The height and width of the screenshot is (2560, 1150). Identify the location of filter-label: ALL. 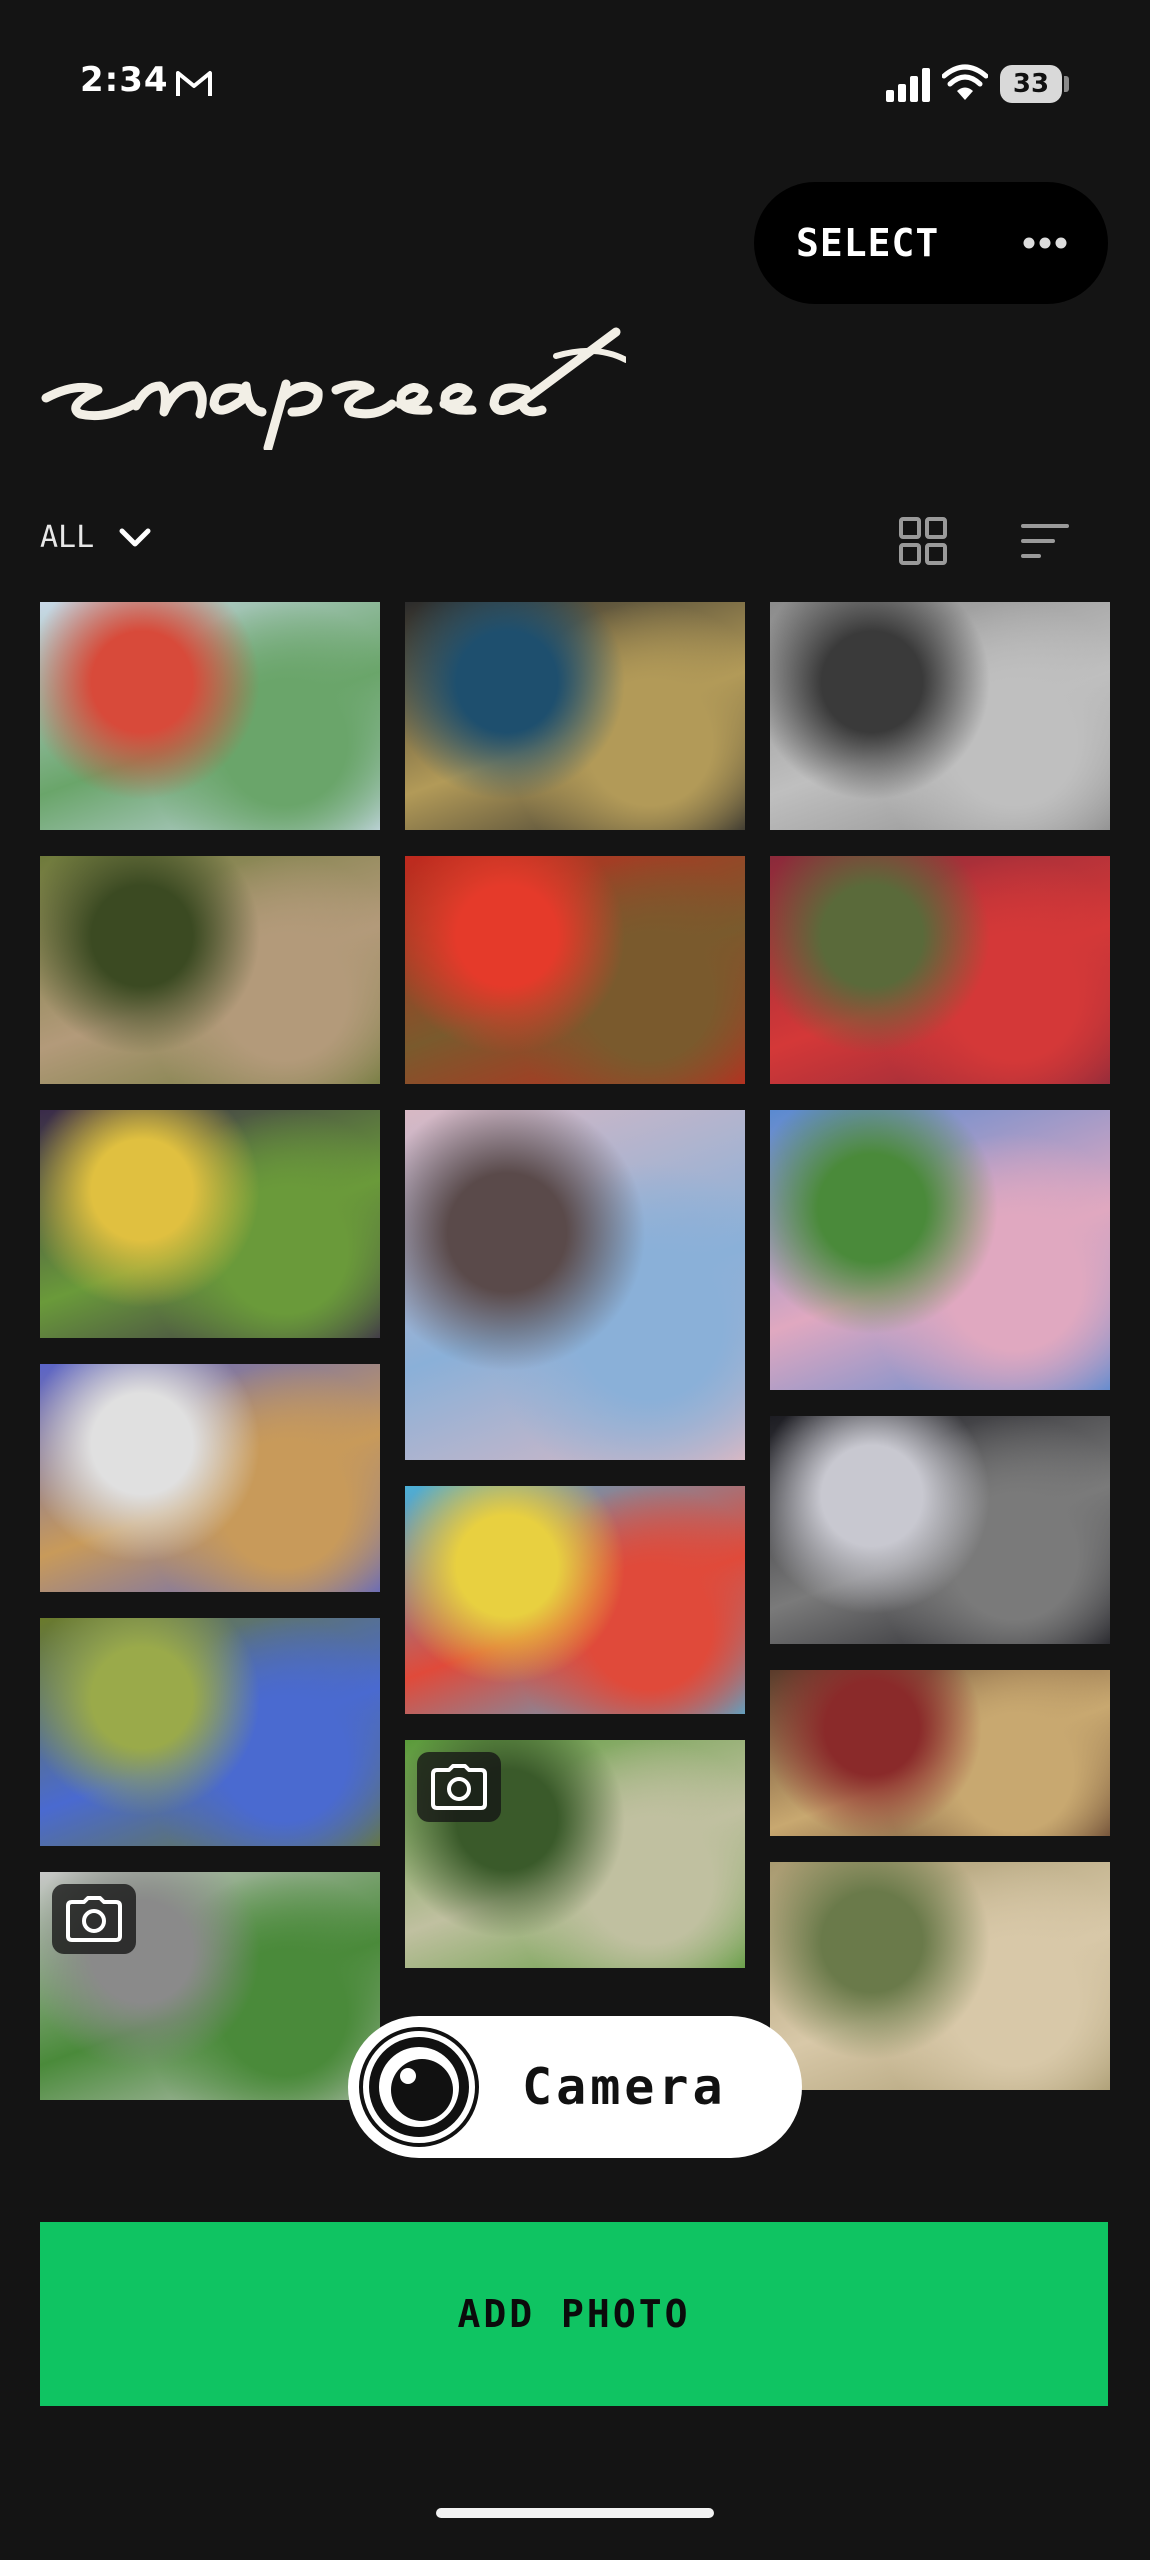
(67, 537).